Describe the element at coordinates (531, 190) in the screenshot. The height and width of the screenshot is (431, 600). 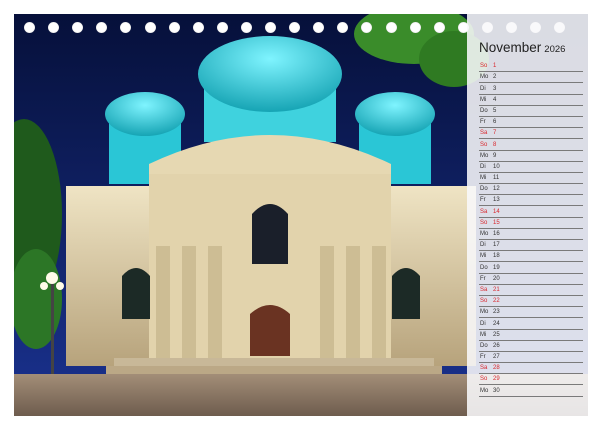
I see `day-row: Do 12` at that location.